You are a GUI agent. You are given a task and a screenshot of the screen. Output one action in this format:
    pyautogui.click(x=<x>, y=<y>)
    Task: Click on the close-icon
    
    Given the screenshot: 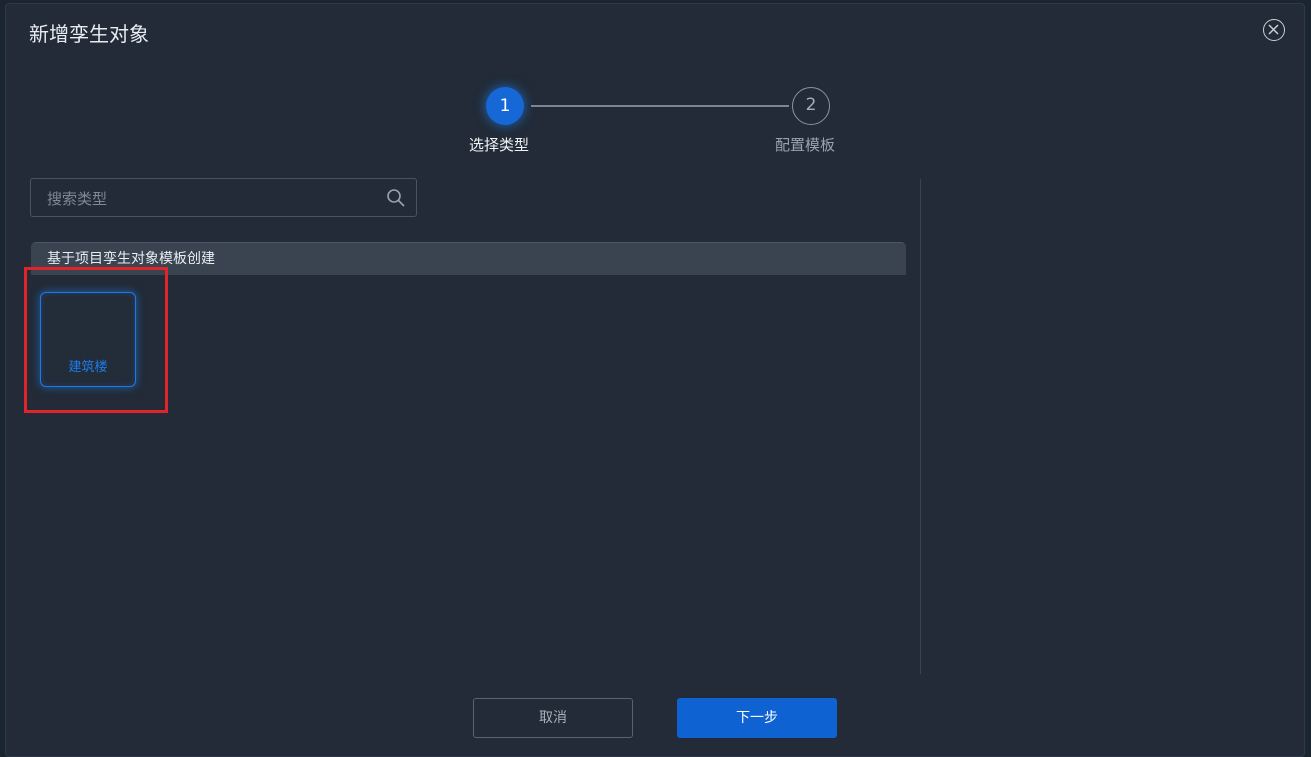 What is the action you would take?
    pyautogui.click(x=1273, y=29)
    